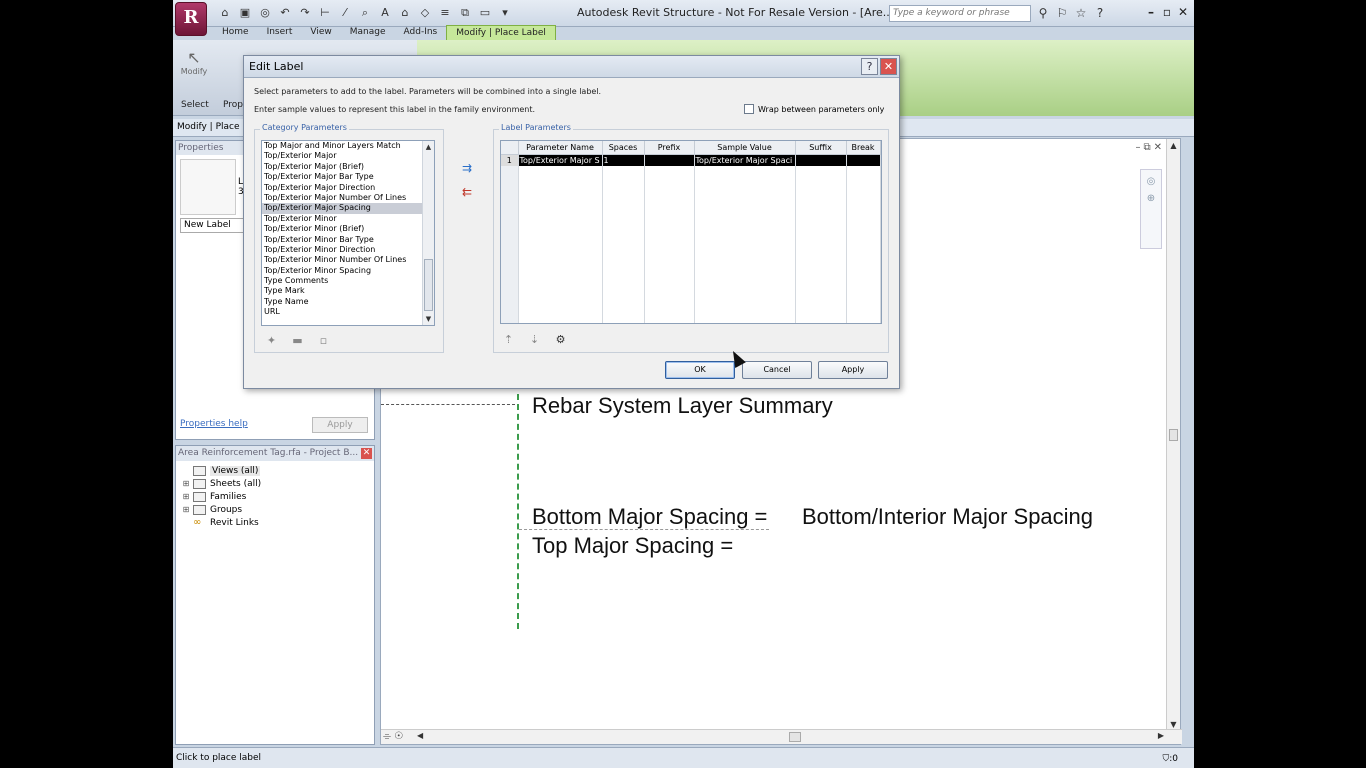  Describe the element at coordinates (348, 198) in the screenshot. I see `list-item: Top/Exterior Major Number Of Lines` at that location.